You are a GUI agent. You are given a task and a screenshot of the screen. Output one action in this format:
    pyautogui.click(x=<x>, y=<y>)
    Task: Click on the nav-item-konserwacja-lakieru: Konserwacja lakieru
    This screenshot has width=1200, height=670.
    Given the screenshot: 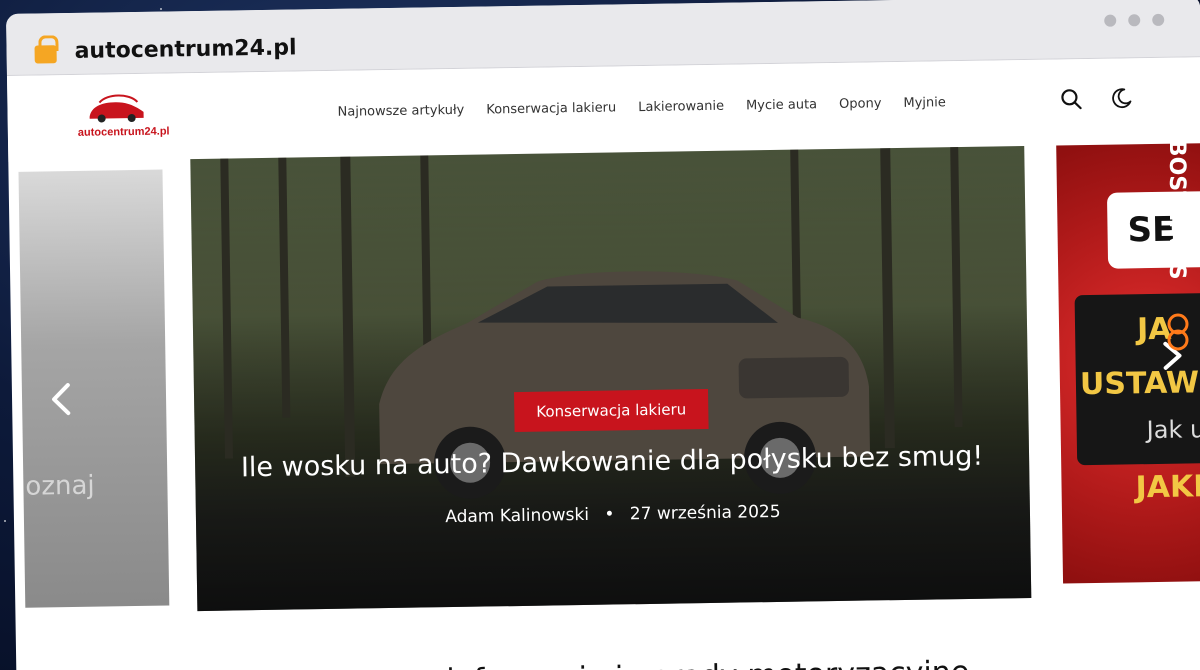 What is the action you would take?
    pyautogui.click(x=551, y=108)
    